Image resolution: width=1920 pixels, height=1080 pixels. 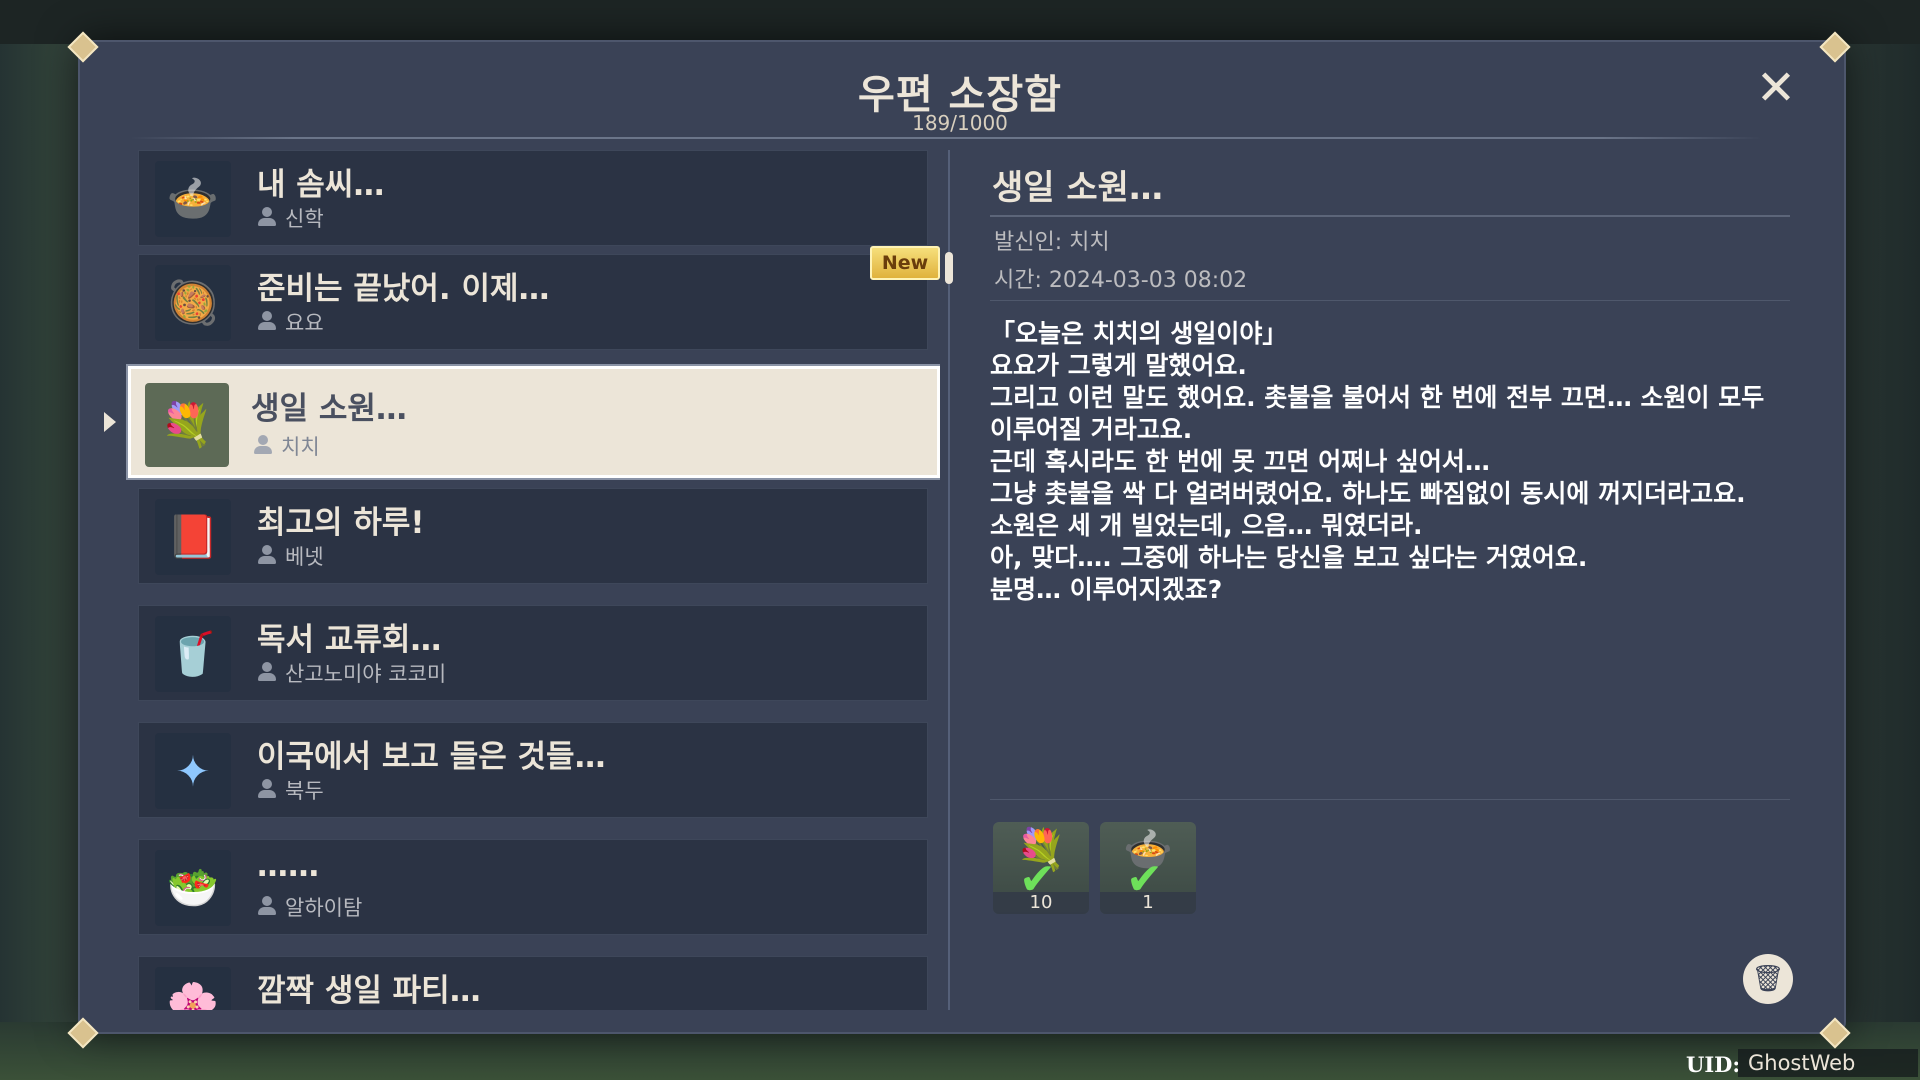 I want to click on uid-value: GhostWeb, so click(x=1828, y=1063).